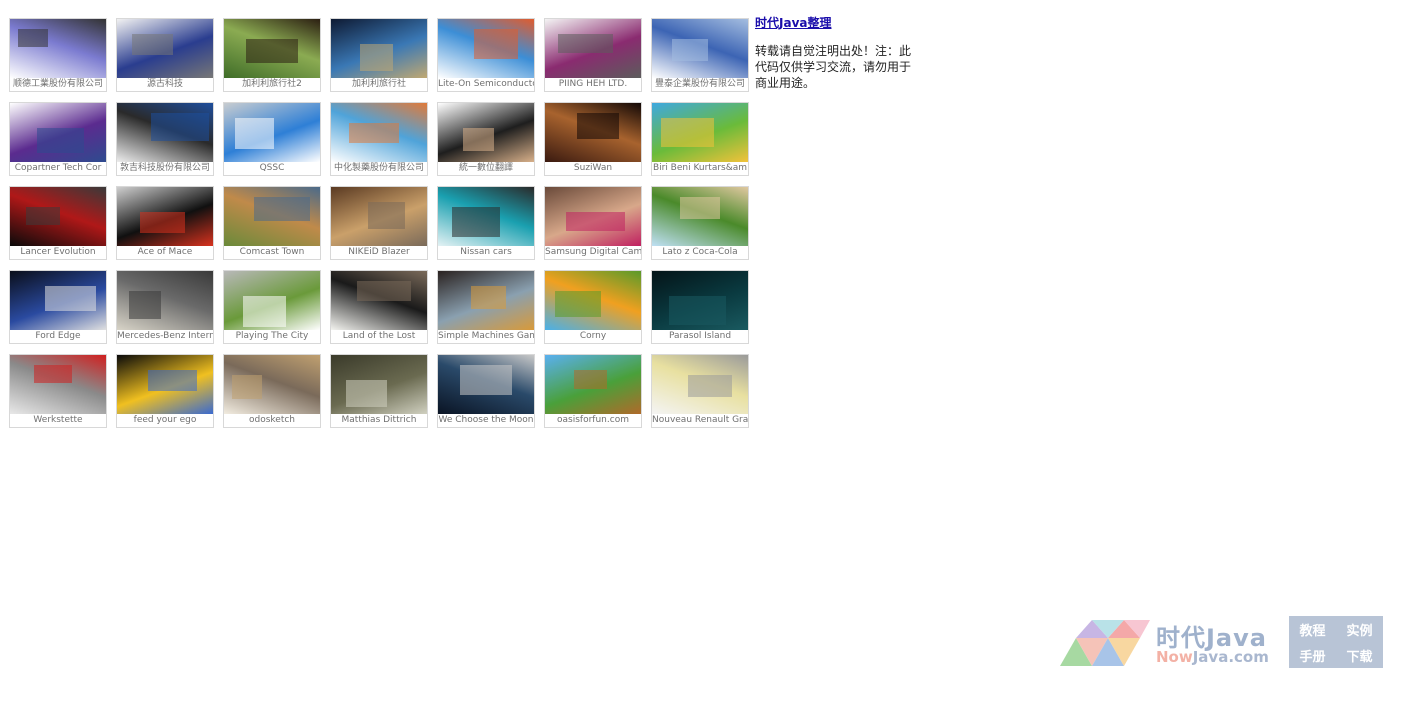  I want to click on gallery-item: Comcast Town, so click(272, 223).